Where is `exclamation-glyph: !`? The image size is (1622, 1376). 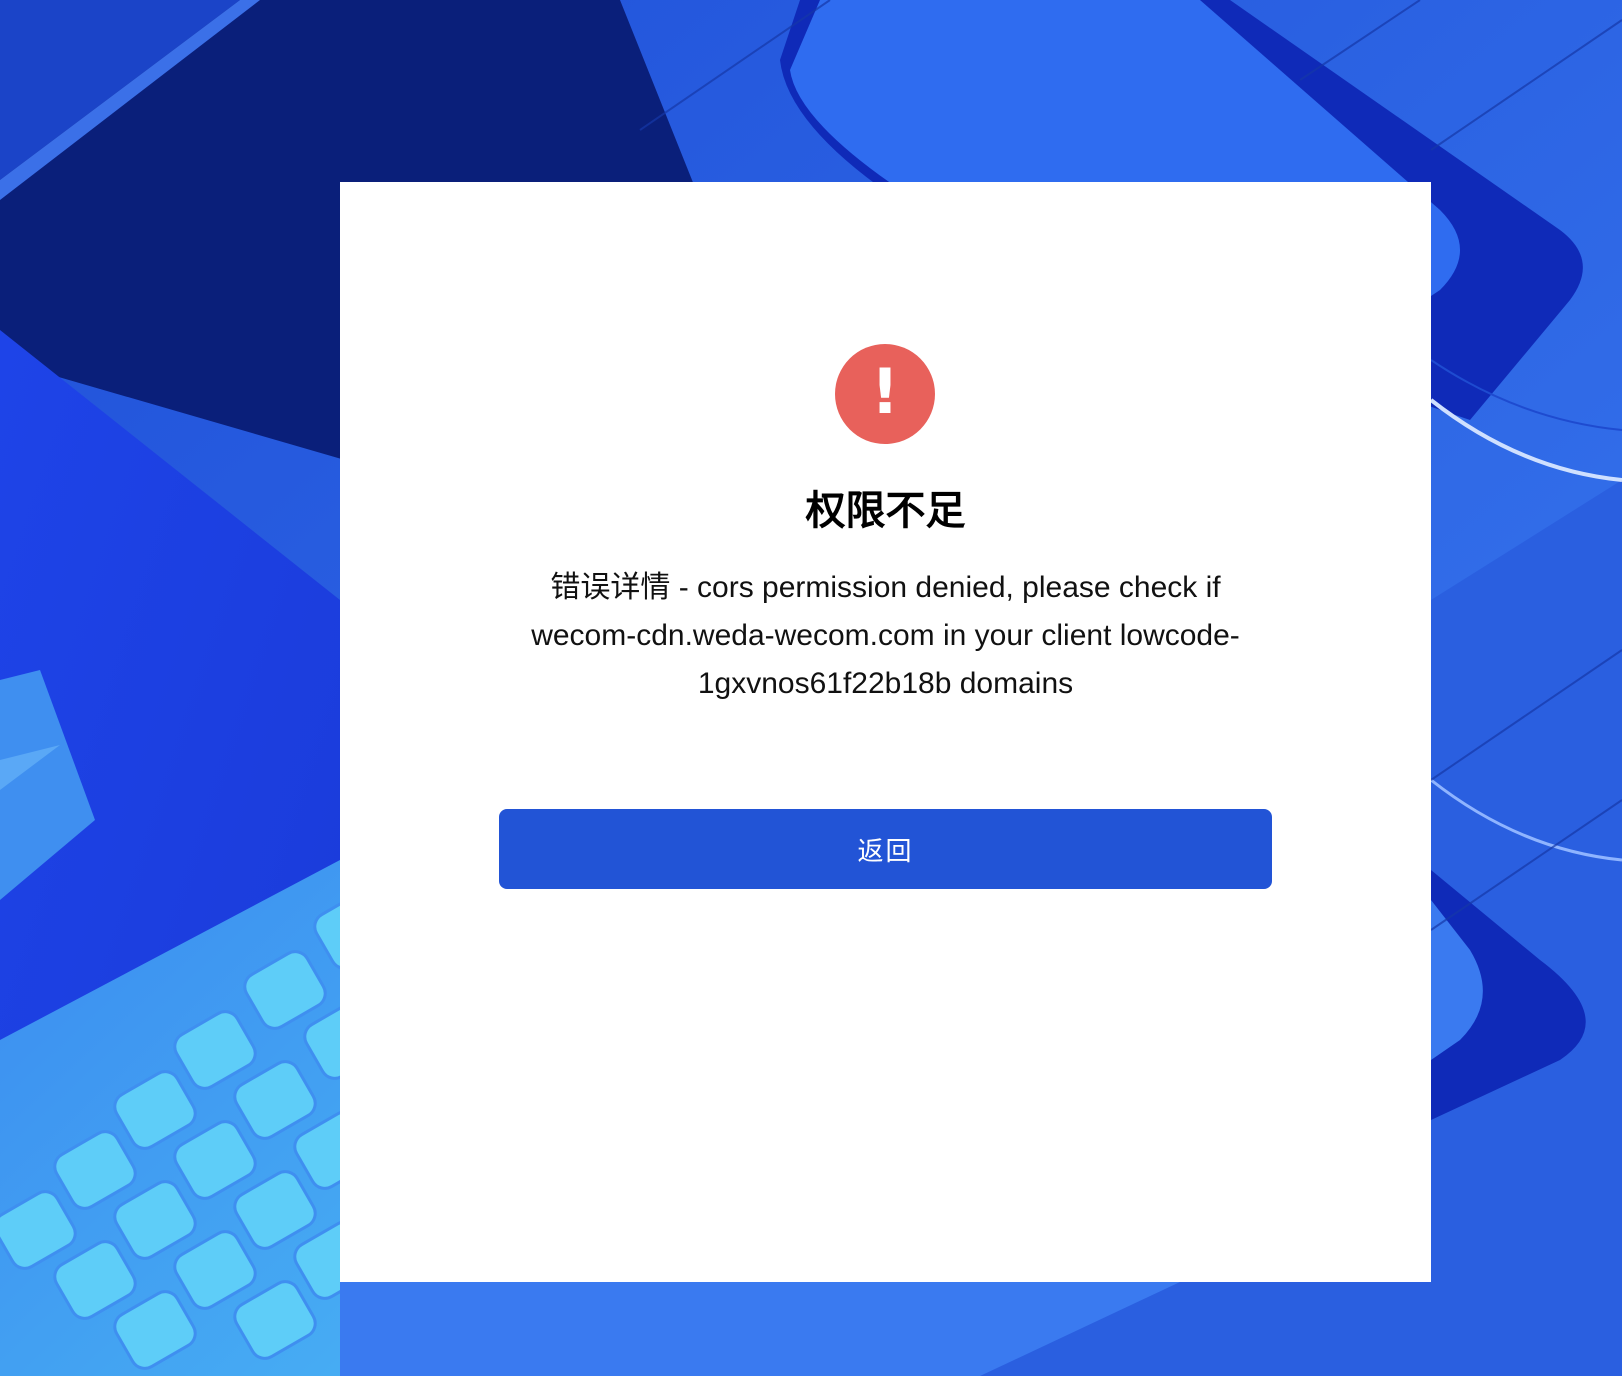 exclamation-glyph: ! is located at coordinates (885, 391).